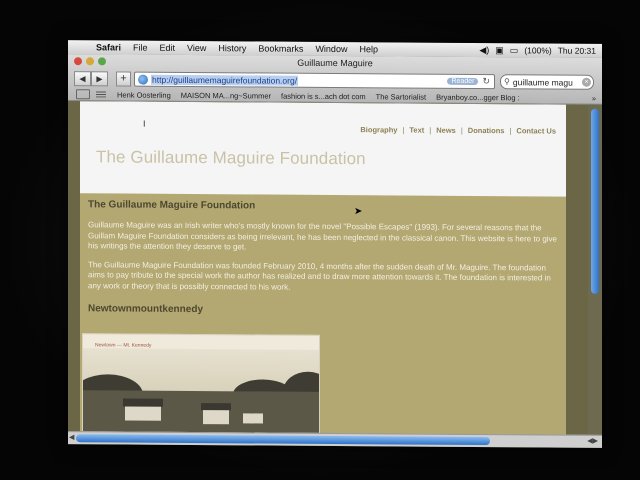  What do you see at coordinates (144, 94) in the screenshot?
I see `bookmark-item: Henk Oosterling` at bounding box center [144, 94].